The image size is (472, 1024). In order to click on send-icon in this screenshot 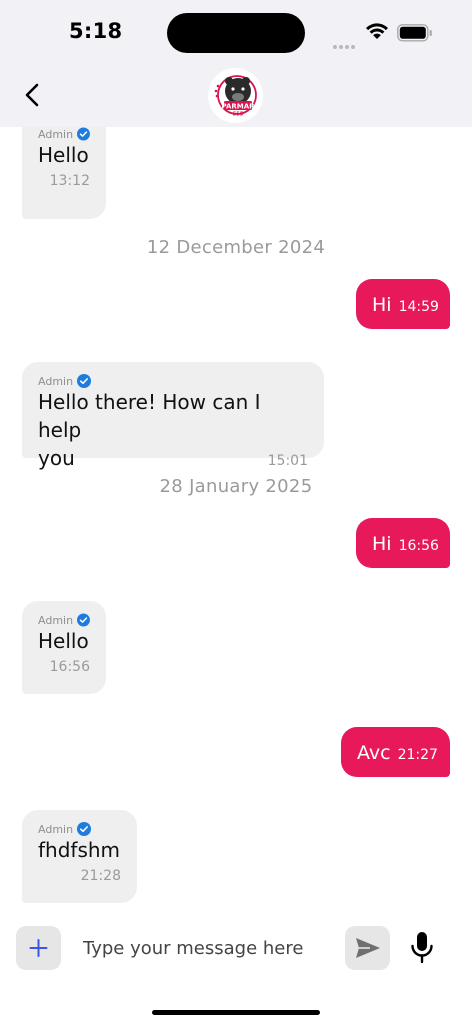, I will do `click(368, 948)`.